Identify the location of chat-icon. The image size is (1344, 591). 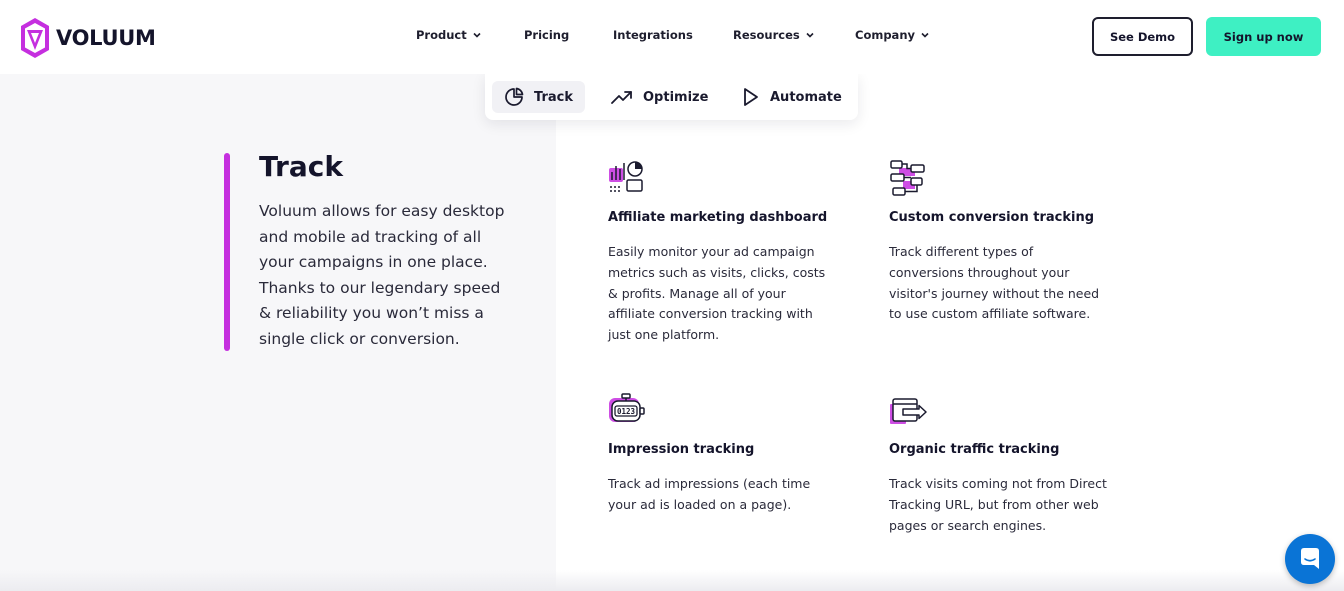
(1310, 558).